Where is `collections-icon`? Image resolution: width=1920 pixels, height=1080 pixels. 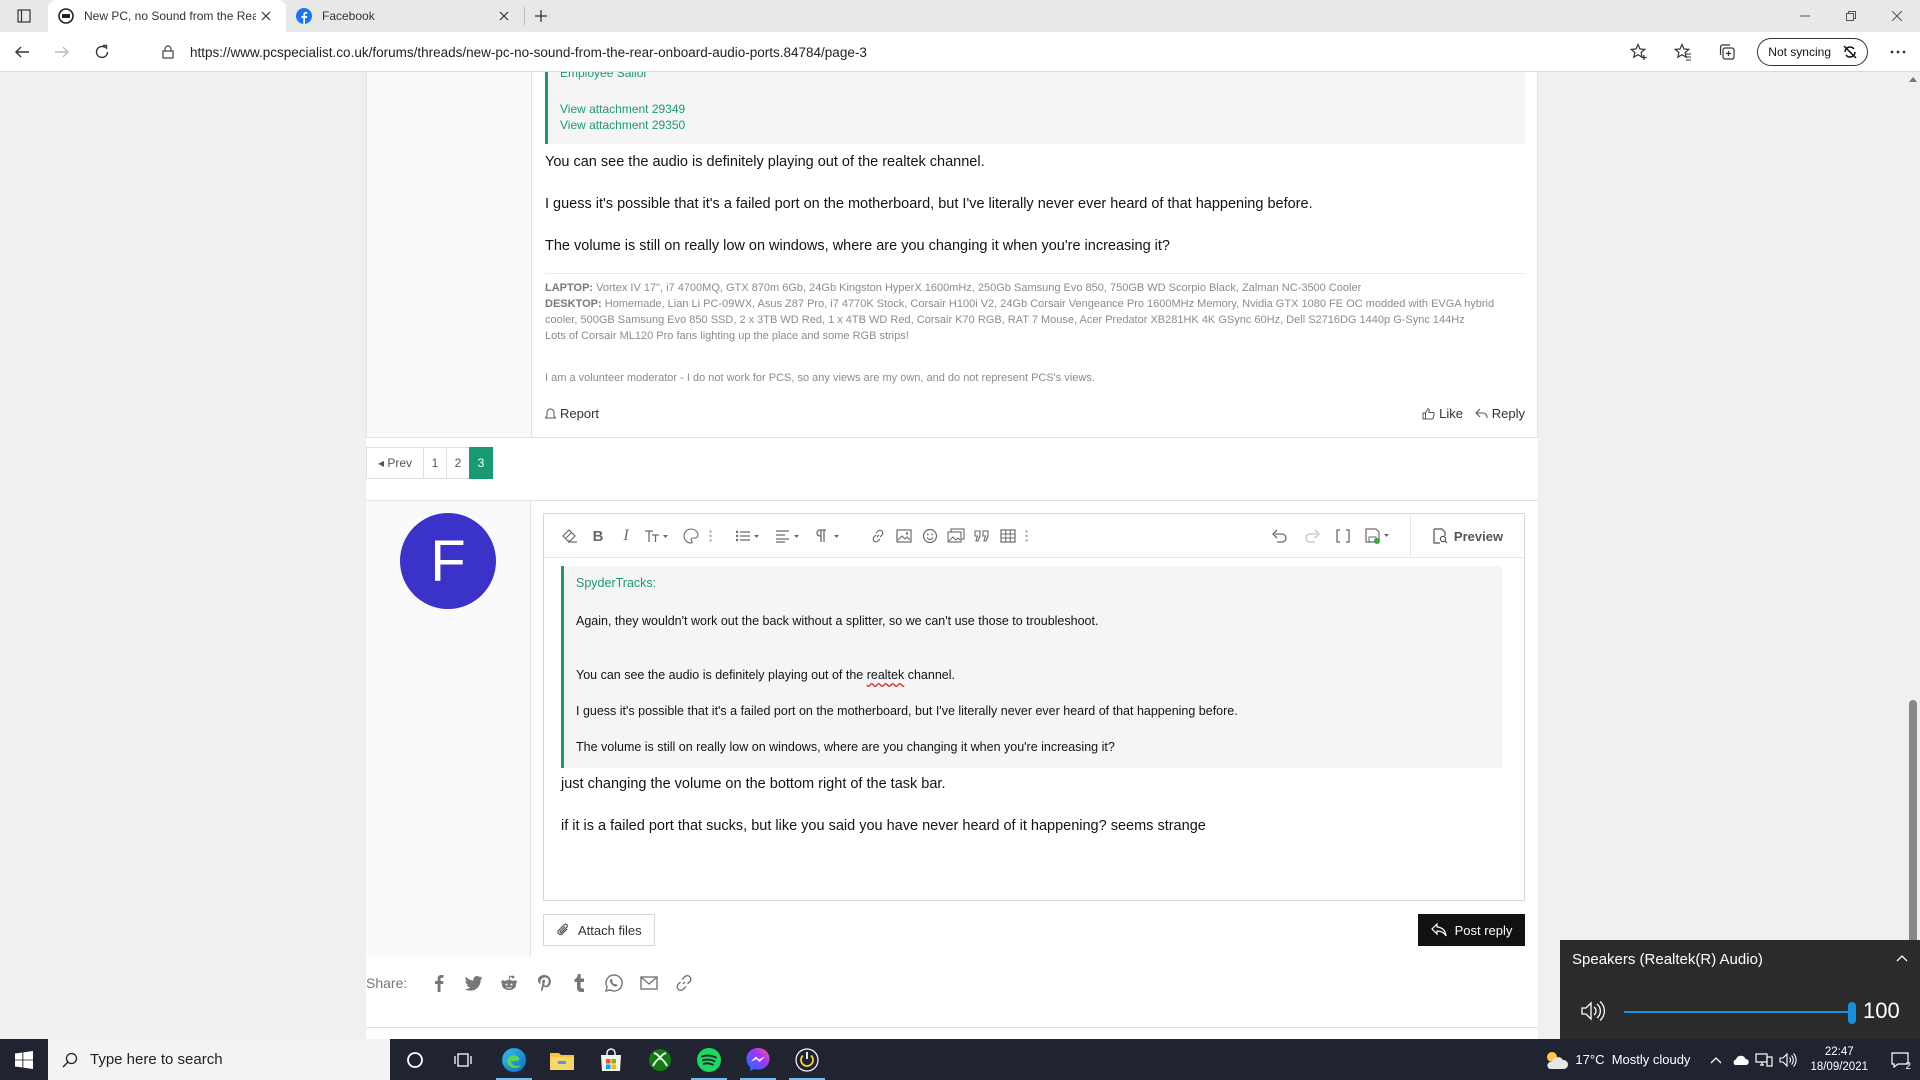
collections-icon is located at coordinates (1727, 52).